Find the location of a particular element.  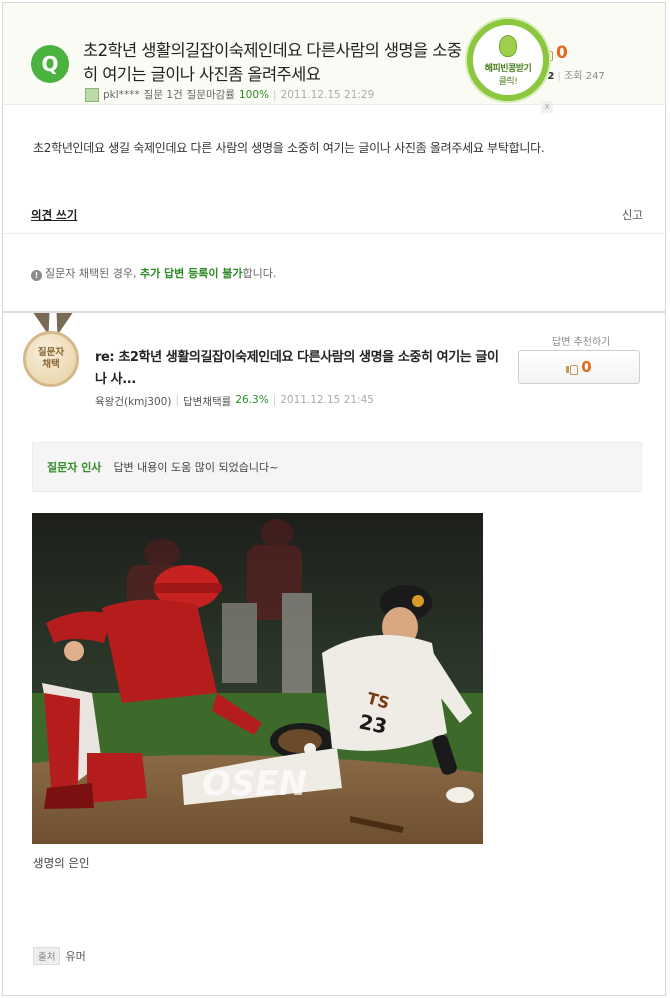

questioner-greeting: 질문자 인사 답변 내용이 도움 많이 되었습니다~ is located at coordinates (337, 467).